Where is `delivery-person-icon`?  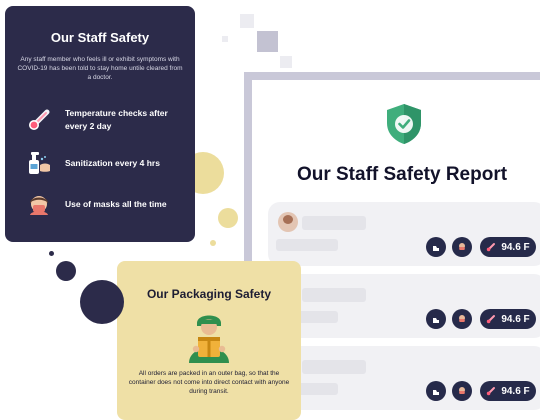 delivery-person-icon is located at coordinates (209, 339).